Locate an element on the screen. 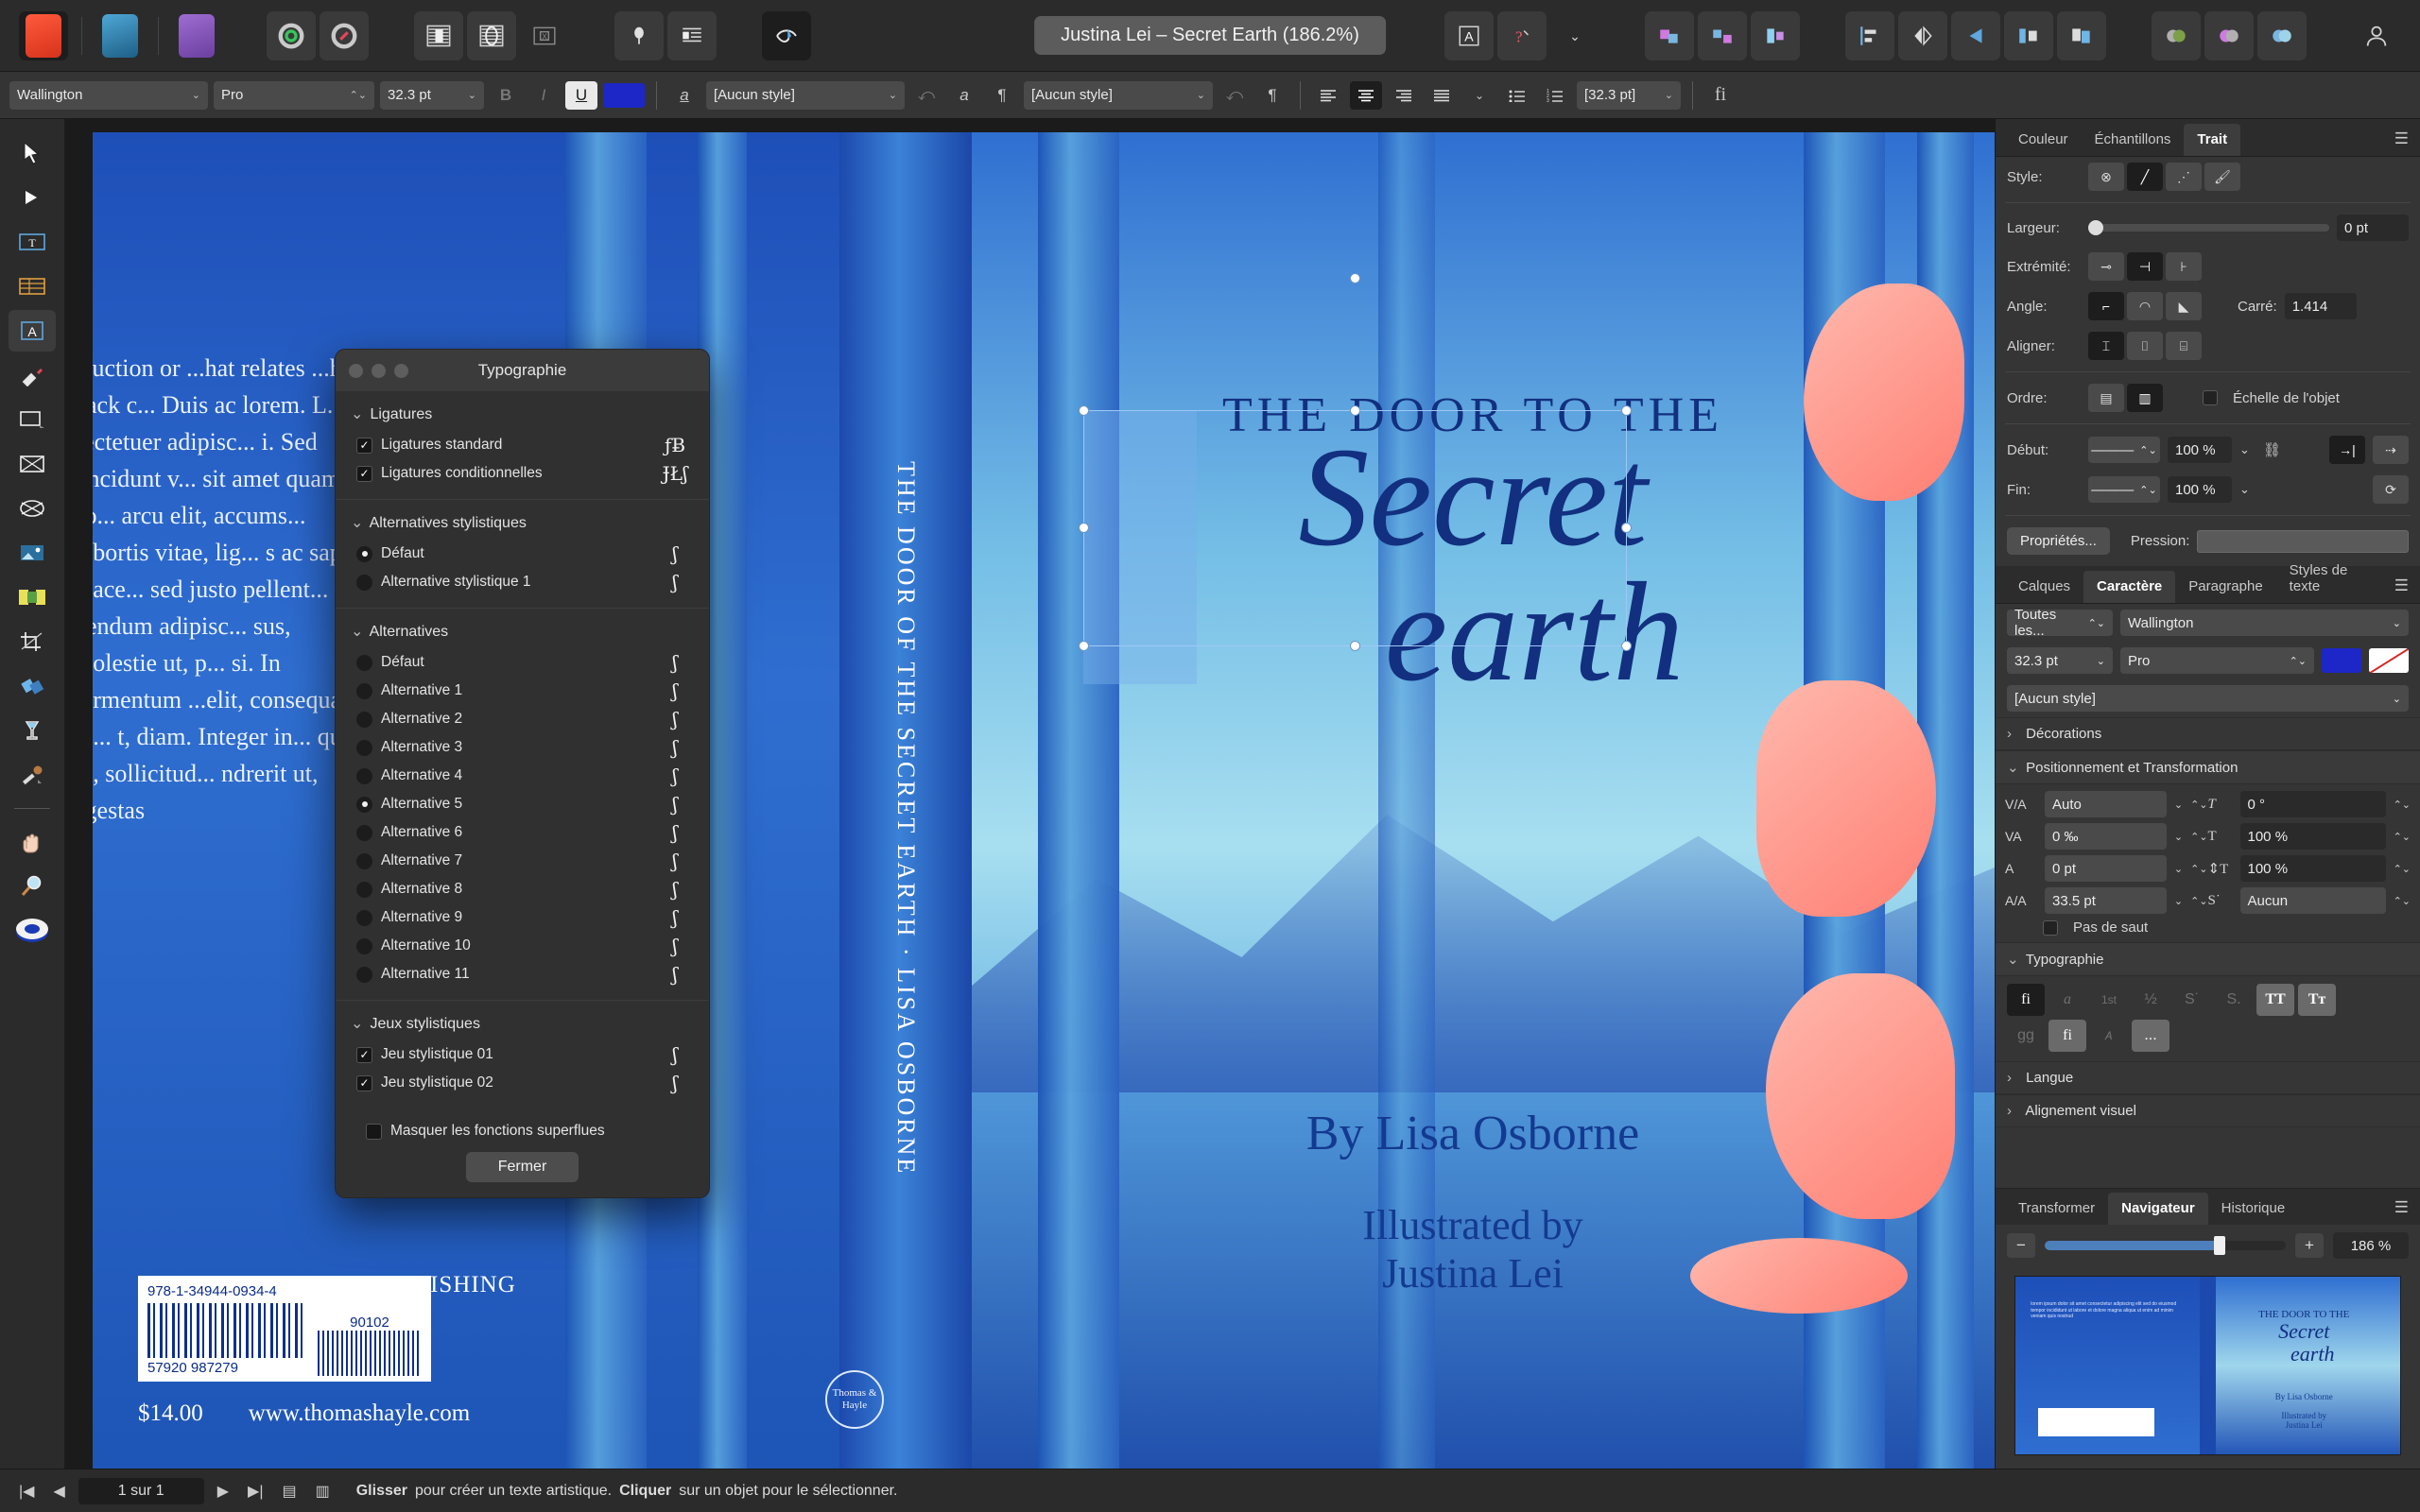 Image resolution: width=2420 pixels, height=1512 pixels. tab-caractere: Caractère is located at coordinates (2129, 587).